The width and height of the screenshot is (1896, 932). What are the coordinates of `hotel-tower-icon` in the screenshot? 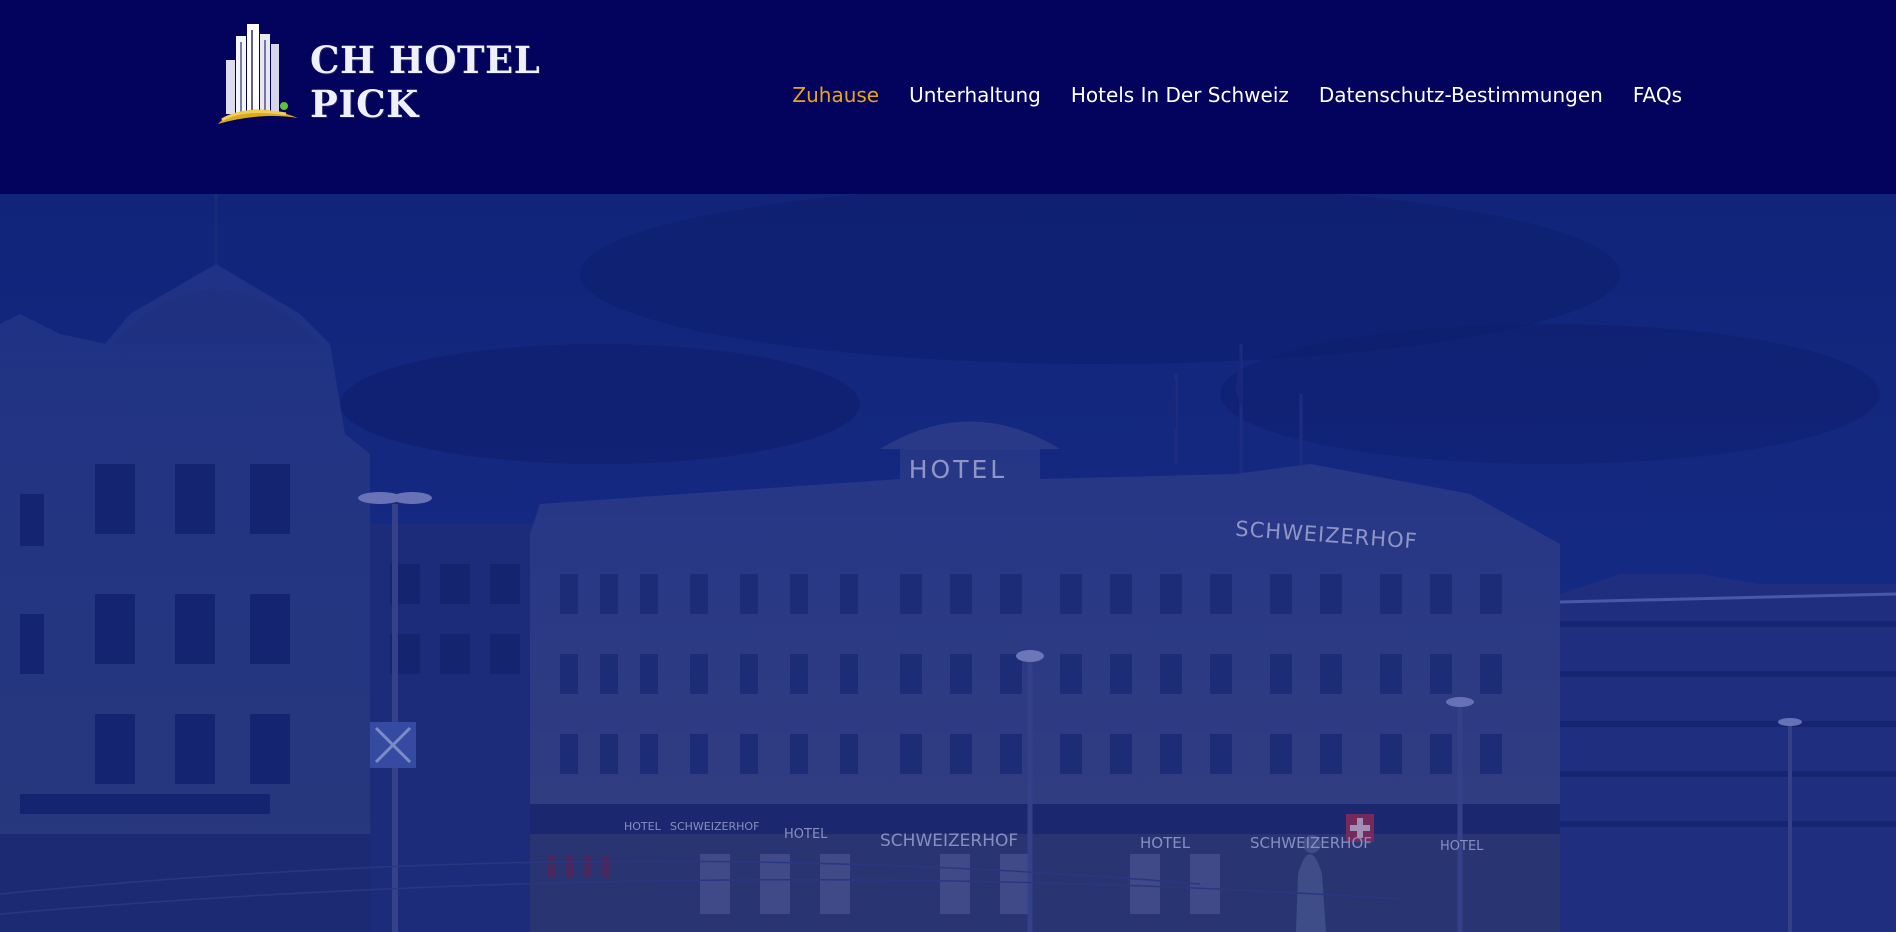 It's located at (258, 75).